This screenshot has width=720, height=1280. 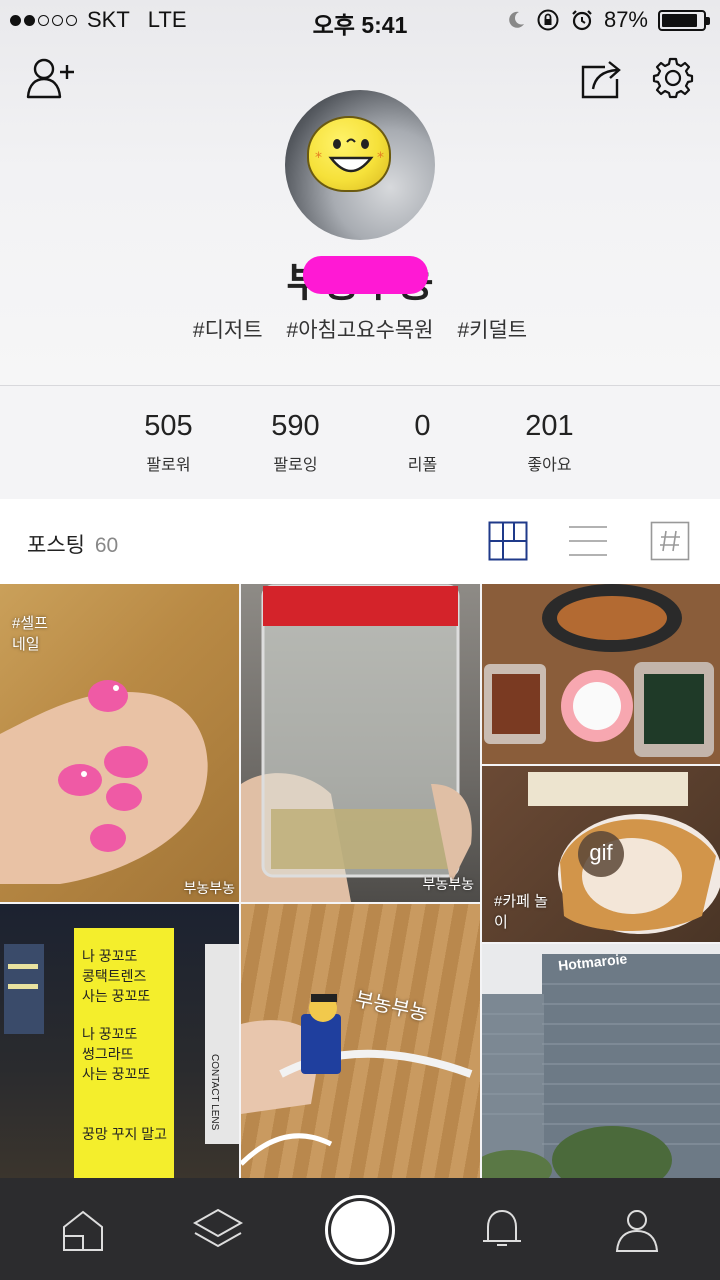 What do you see at coordinates (625, 19) in the screenshot?
I see `battery-percent: 87%` at bounding box center [625, 19].